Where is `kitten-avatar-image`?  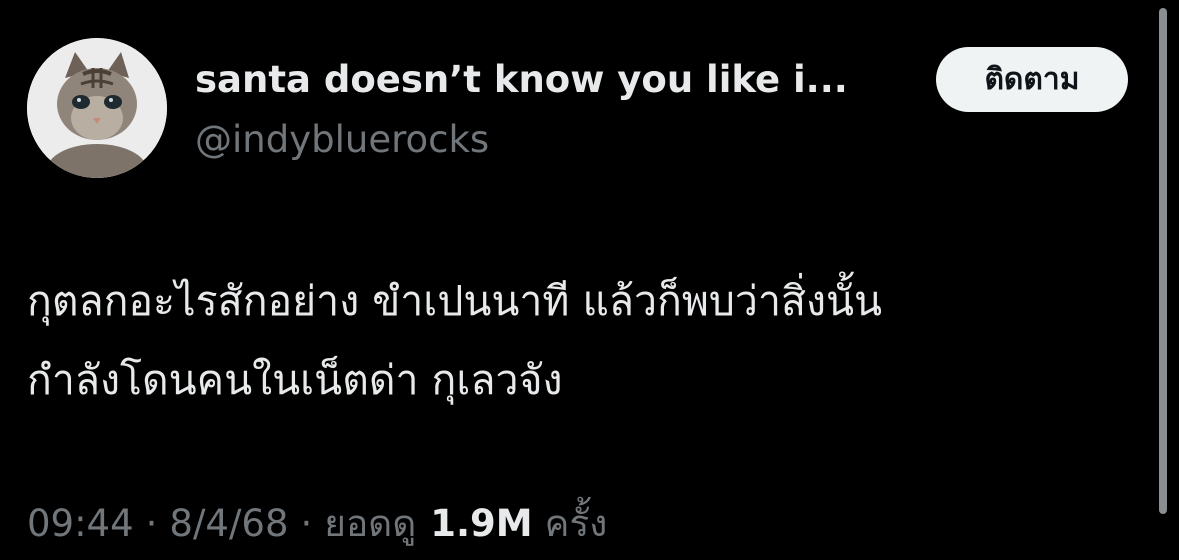
kitten-avatar-image is located at coordinates (97, 108).